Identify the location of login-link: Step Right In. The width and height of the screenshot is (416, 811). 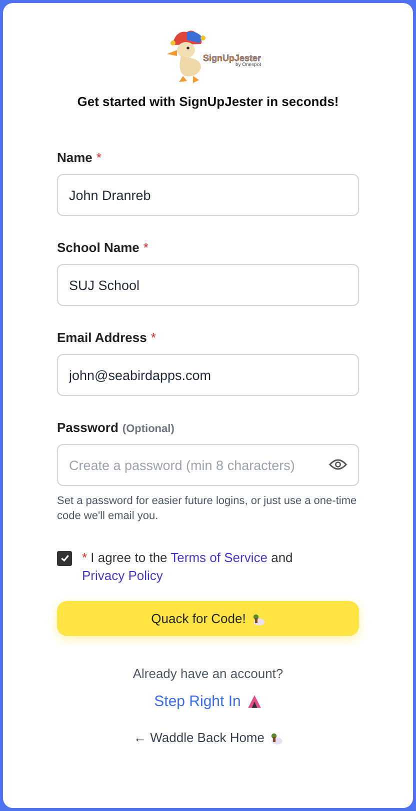
(208, 701).